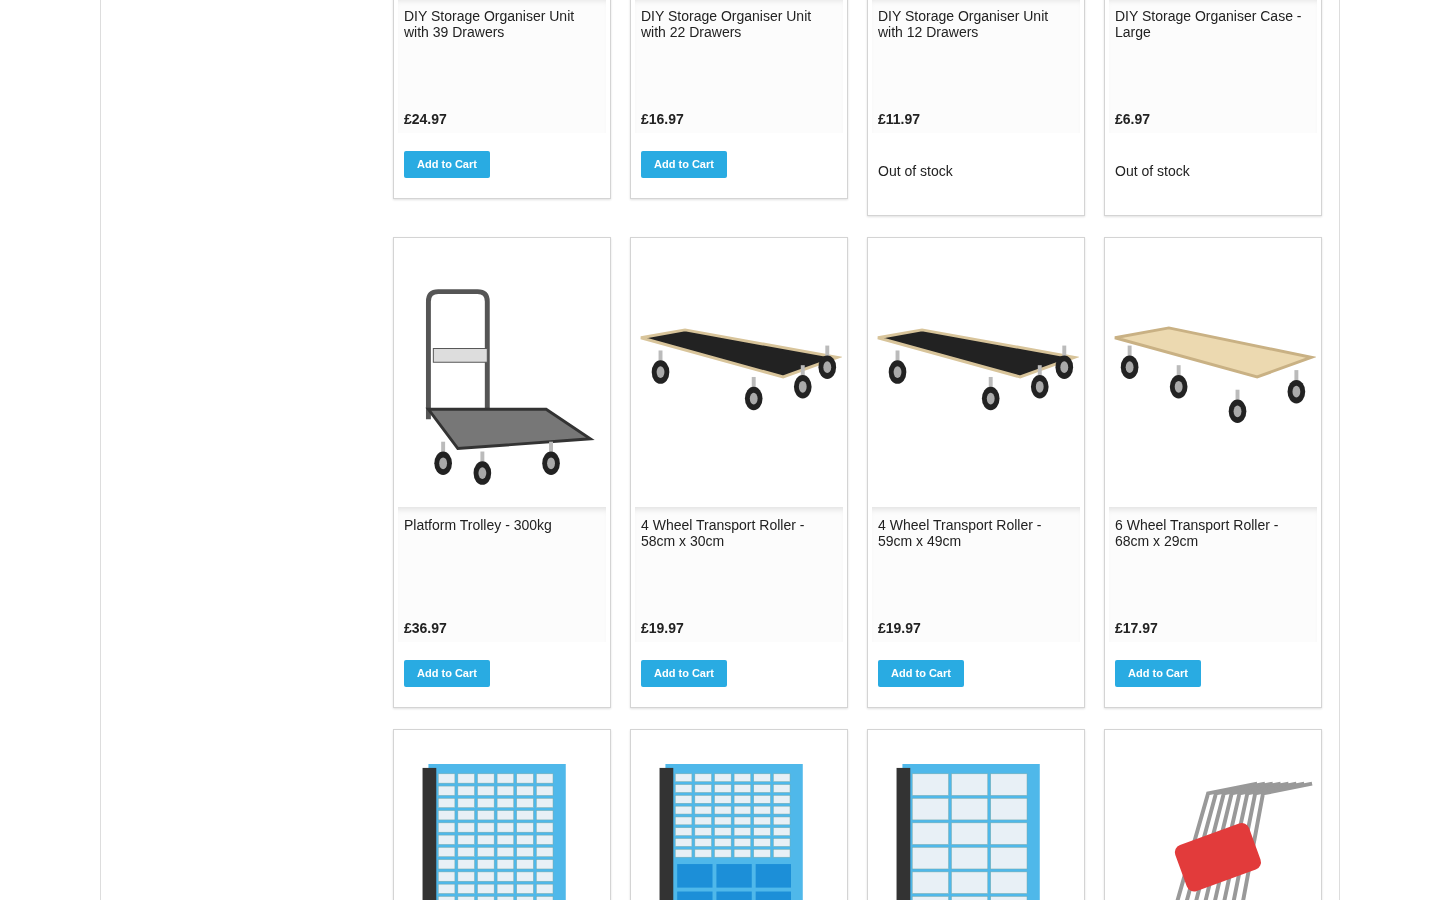 This screenshot has width=1440, height=900. I want to click on product-title: 4 Wheel Transport Roller - 59cm x 49cm, so click(960, 533).